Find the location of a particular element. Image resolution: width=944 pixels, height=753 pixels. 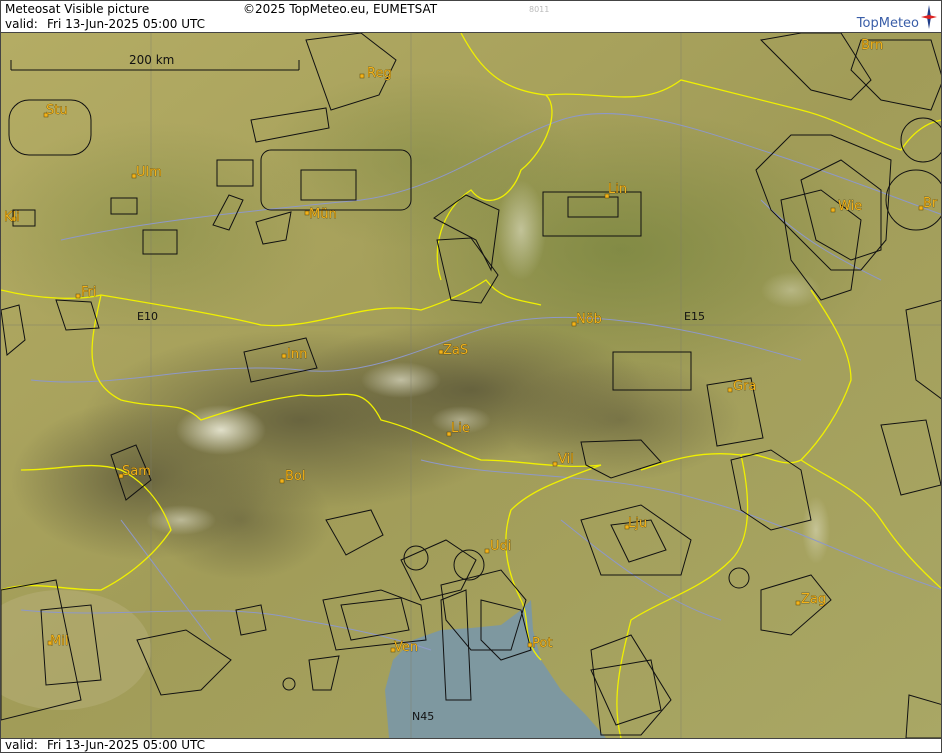

city-label-pot: Pot is located at coordinates (542, 643).